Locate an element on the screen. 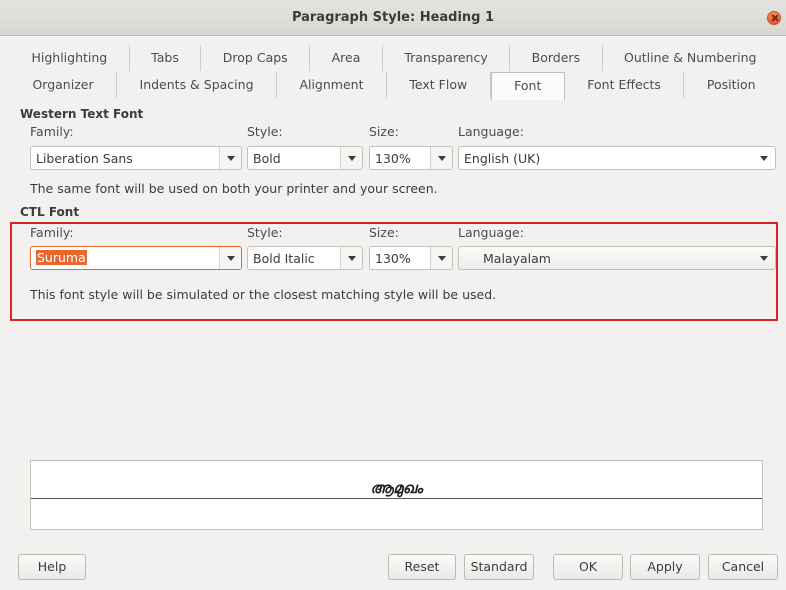  ctl-family-value: Suruma is located at coordinates (61, 257).